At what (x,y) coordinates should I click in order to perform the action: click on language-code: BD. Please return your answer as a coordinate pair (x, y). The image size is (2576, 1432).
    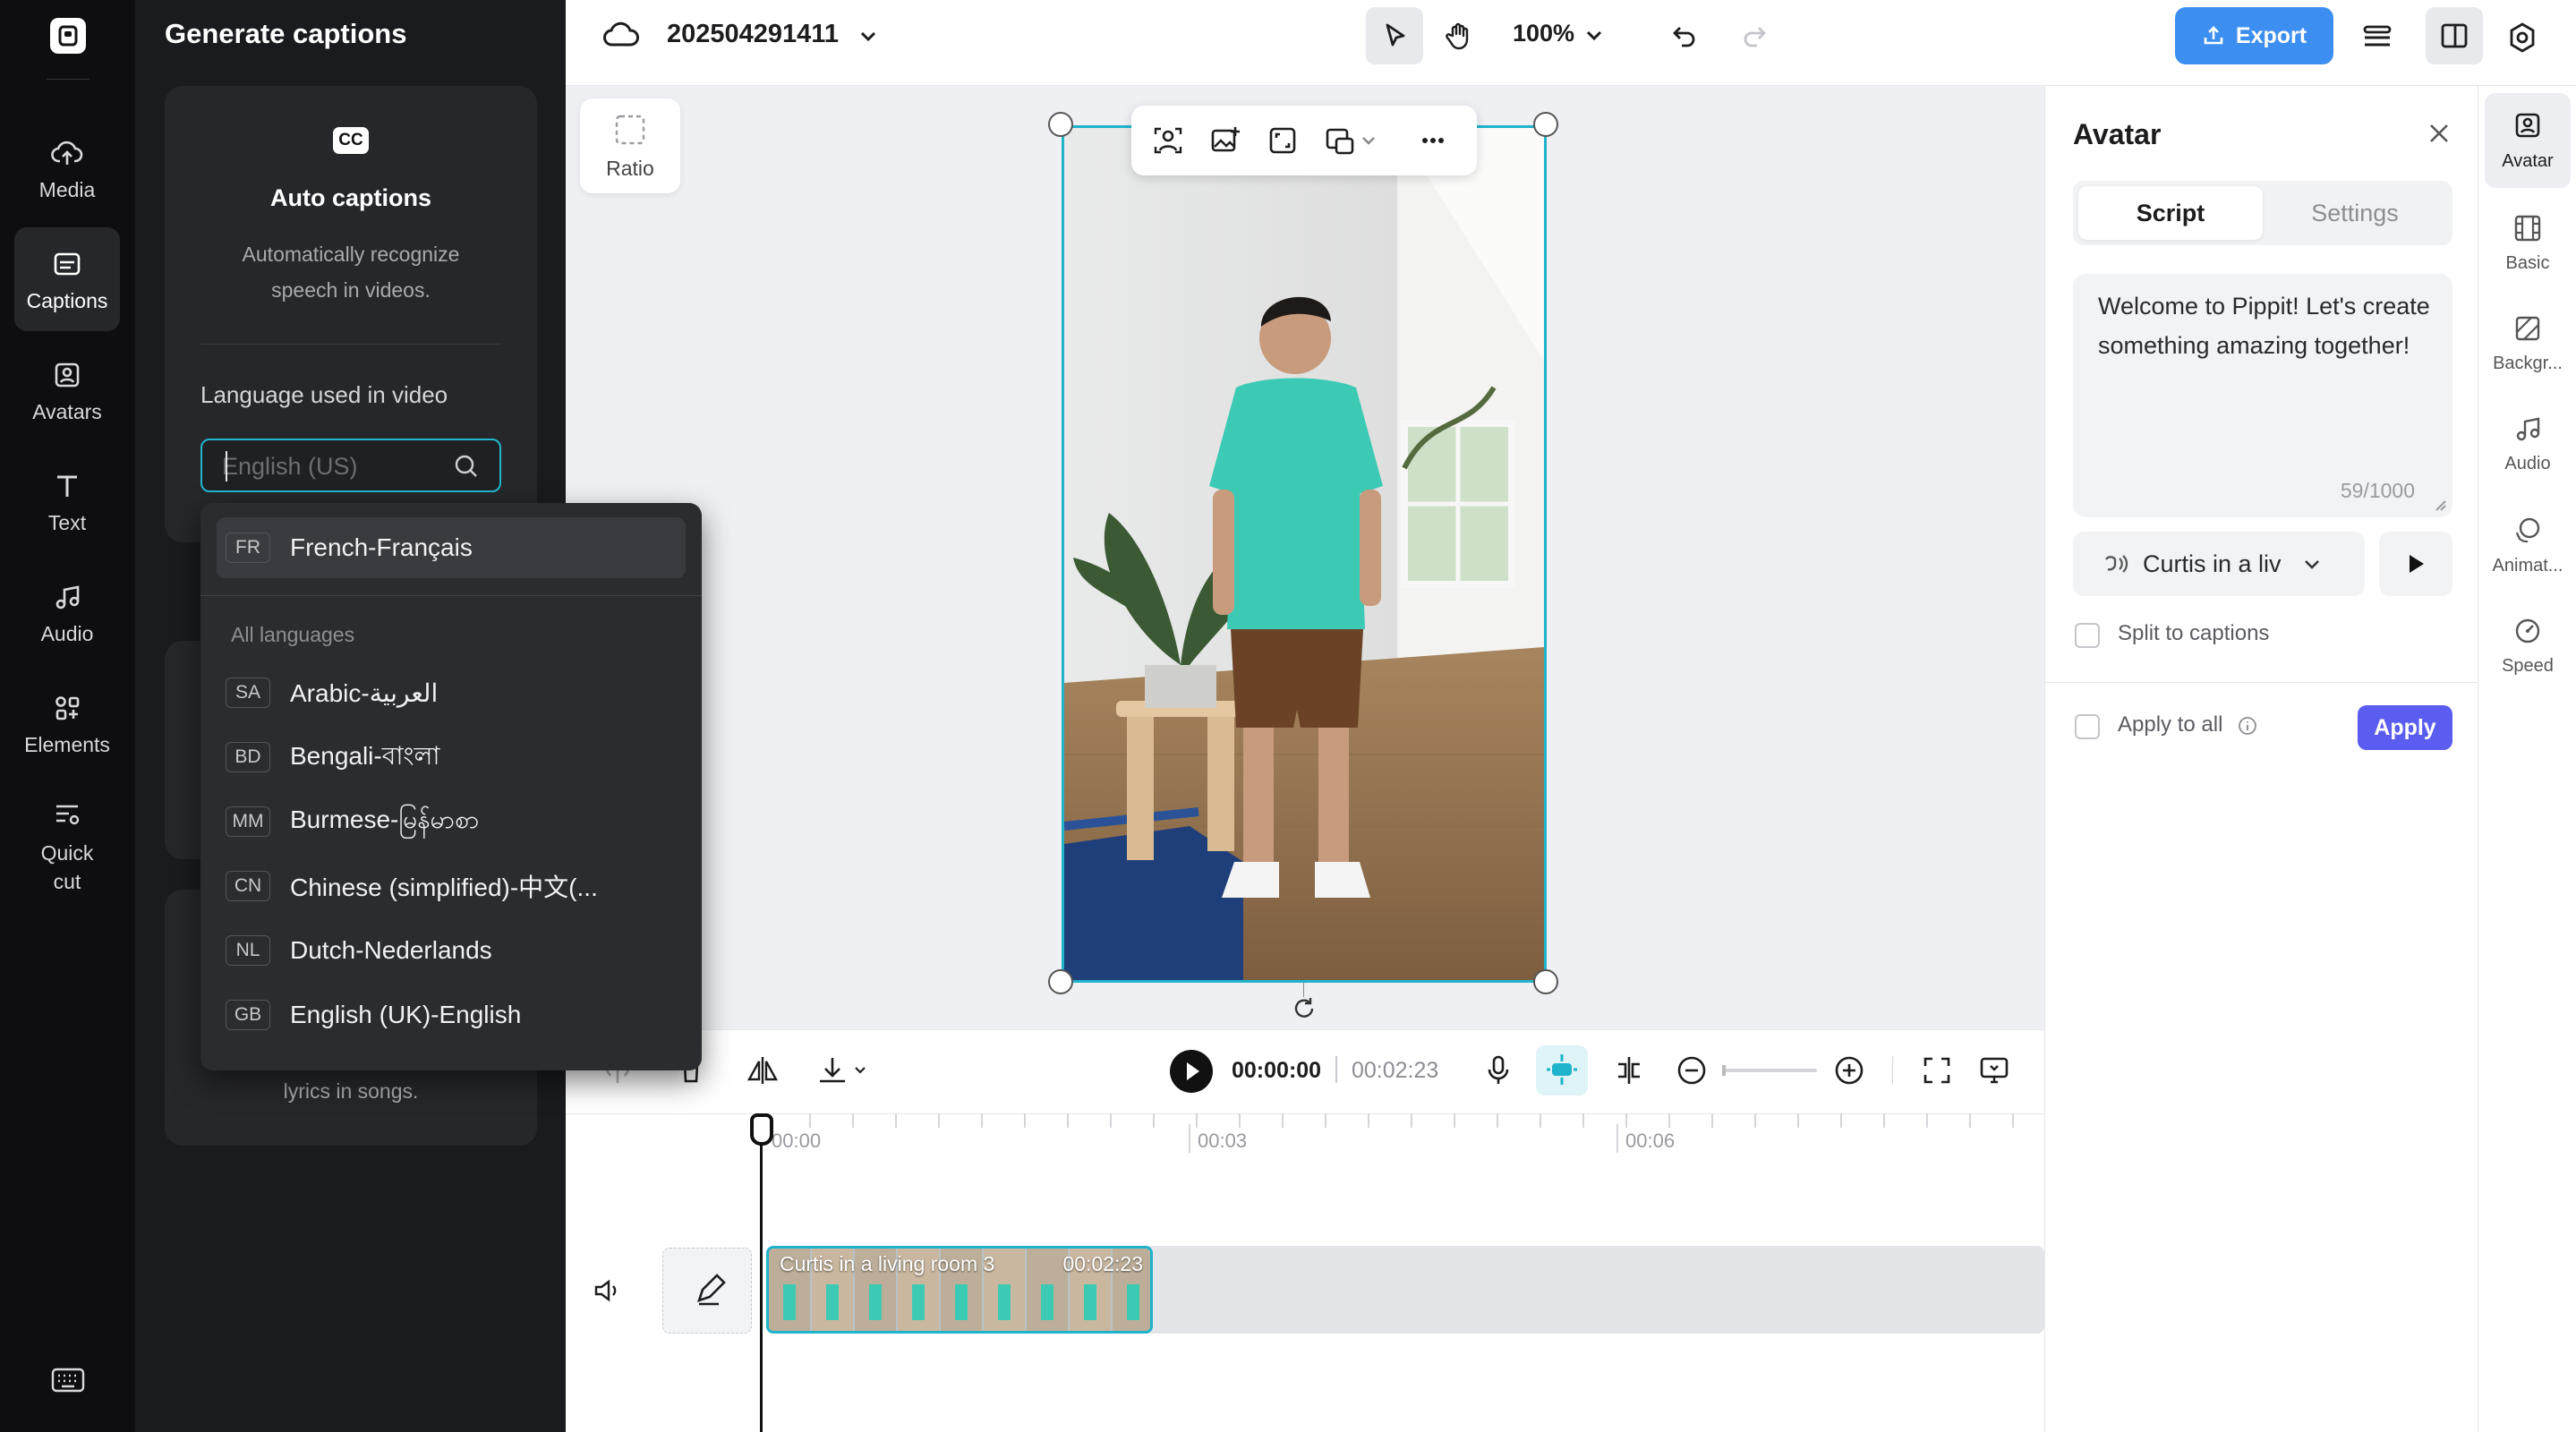
    Looking at the image, I should click on (248, 757).